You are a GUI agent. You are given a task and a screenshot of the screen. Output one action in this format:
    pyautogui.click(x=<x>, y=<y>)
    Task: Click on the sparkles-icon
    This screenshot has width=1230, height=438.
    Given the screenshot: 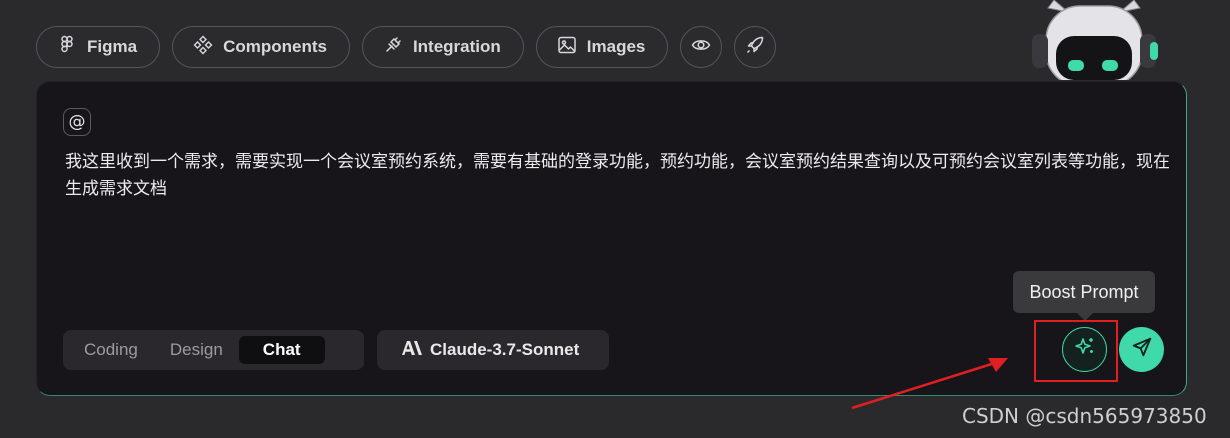 What is the action you would take?
    pyautogui.click(x=1085, y=349)
    